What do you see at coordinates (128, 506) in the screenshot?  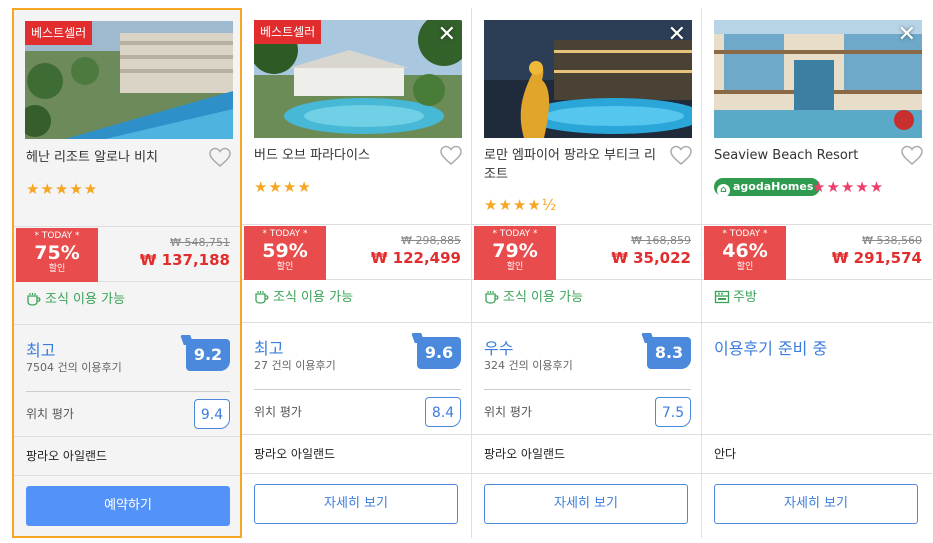 I see `book-button: 예약하기` at bounding box center [128, 506].